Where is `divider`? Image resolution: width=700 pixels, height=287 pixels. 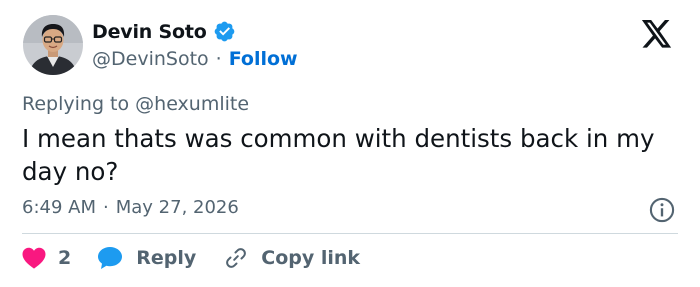 divider is located at coordinates (350, 233).